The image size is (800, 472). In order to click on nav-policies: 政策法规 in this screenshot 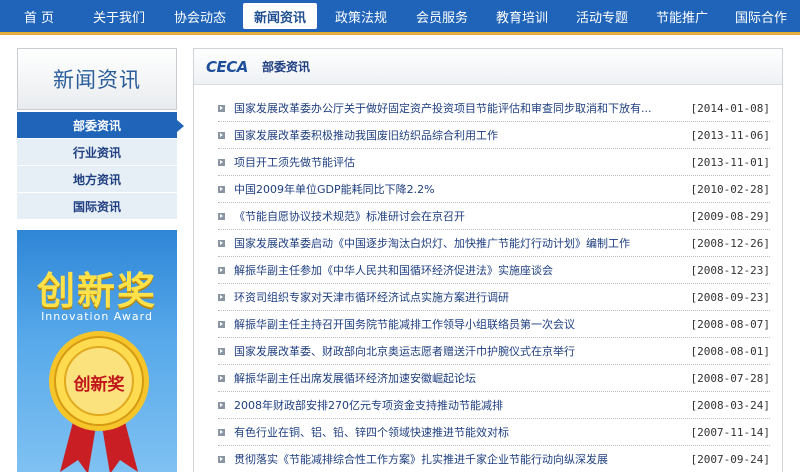, I will do `click(361, 16)`.